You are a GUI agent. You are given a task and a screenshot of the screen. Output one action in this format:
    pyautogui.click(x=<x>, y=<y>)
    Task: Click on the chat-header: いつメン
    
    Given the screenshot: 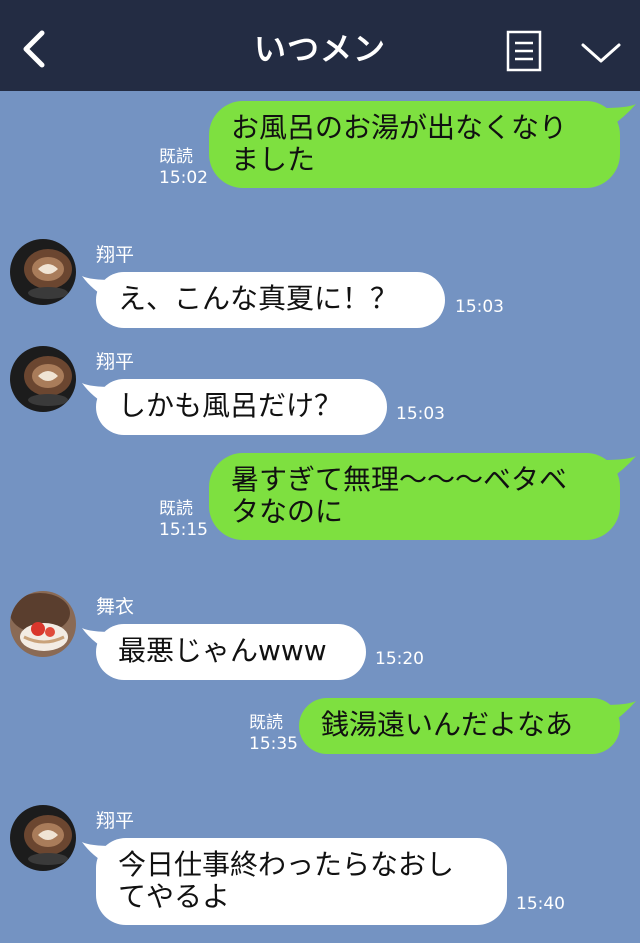 What is the action you would take?
    pyautogui.click(x=320, y=45)
    